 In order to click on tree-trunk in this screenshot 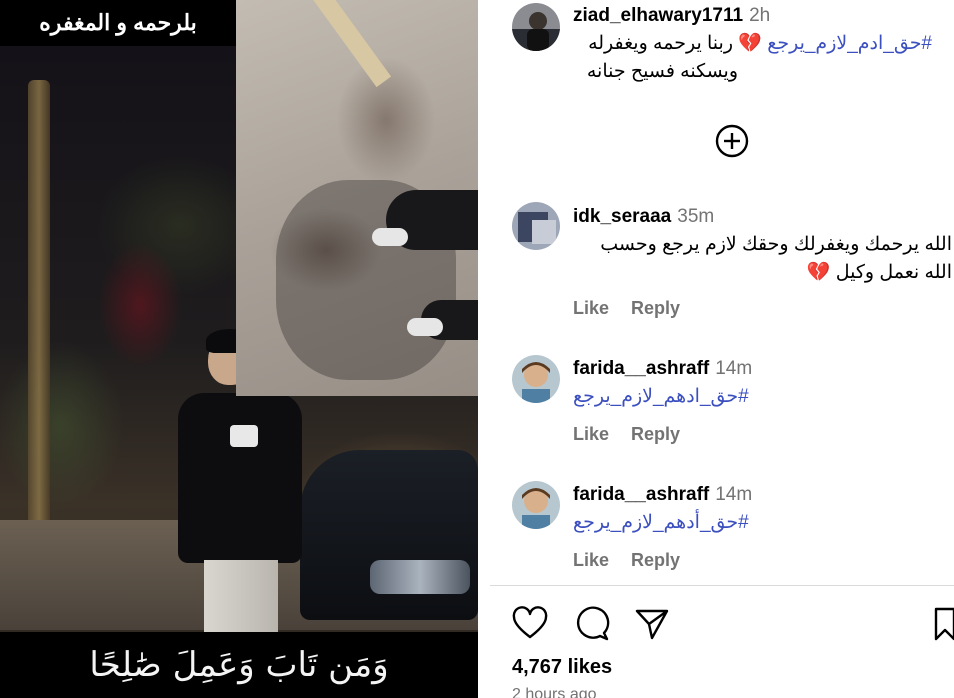, I will do `click(39, 315)`.